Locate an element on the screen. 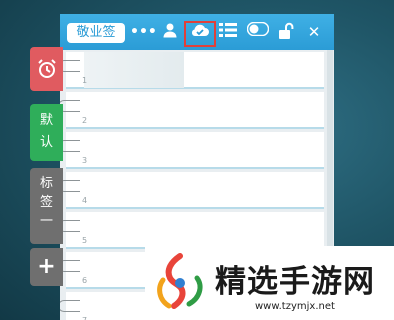  unlock-icon is located at coordinates (286, 32).